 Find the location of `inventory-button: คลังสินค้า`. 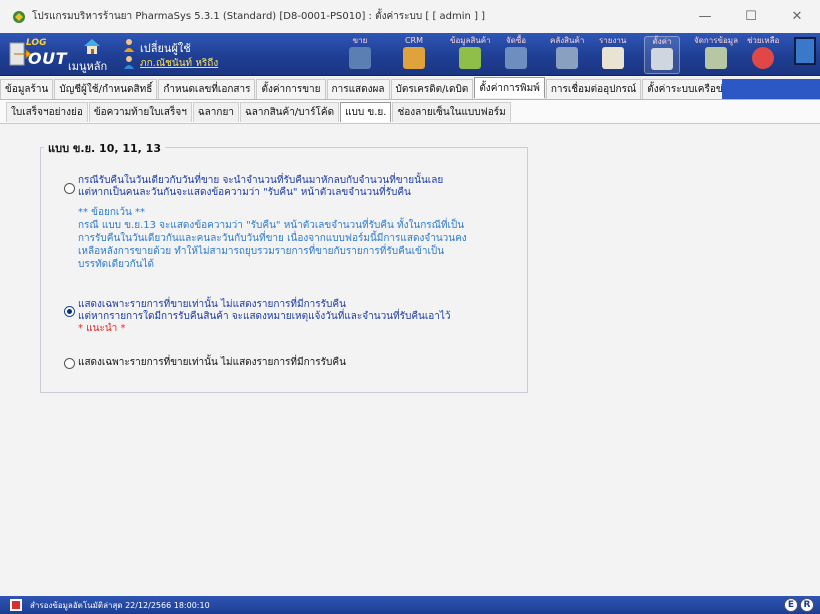

inventory-button: คลังสินค้า is located at coordinates (567, 55).